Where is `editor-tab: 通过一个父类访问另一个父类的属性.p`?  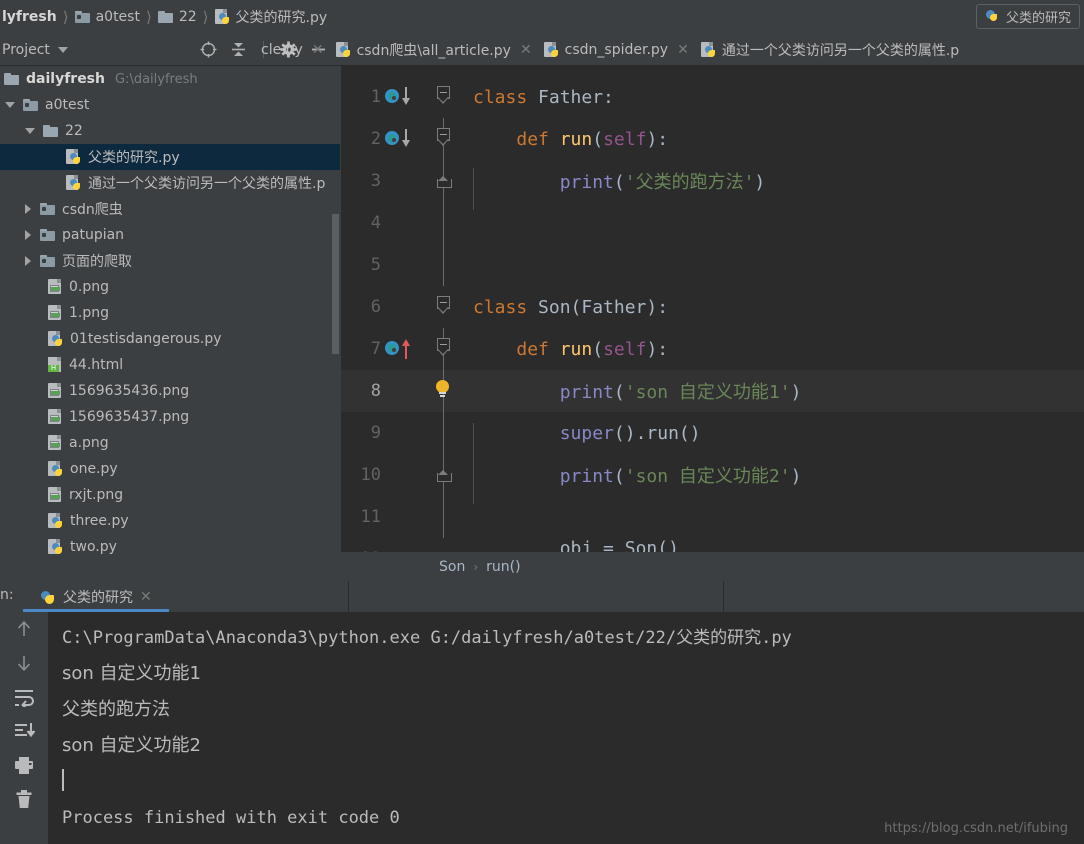 editor-tab: 通过一个父类访问另一个父类的属性.p is located at coordinates (830, 49).